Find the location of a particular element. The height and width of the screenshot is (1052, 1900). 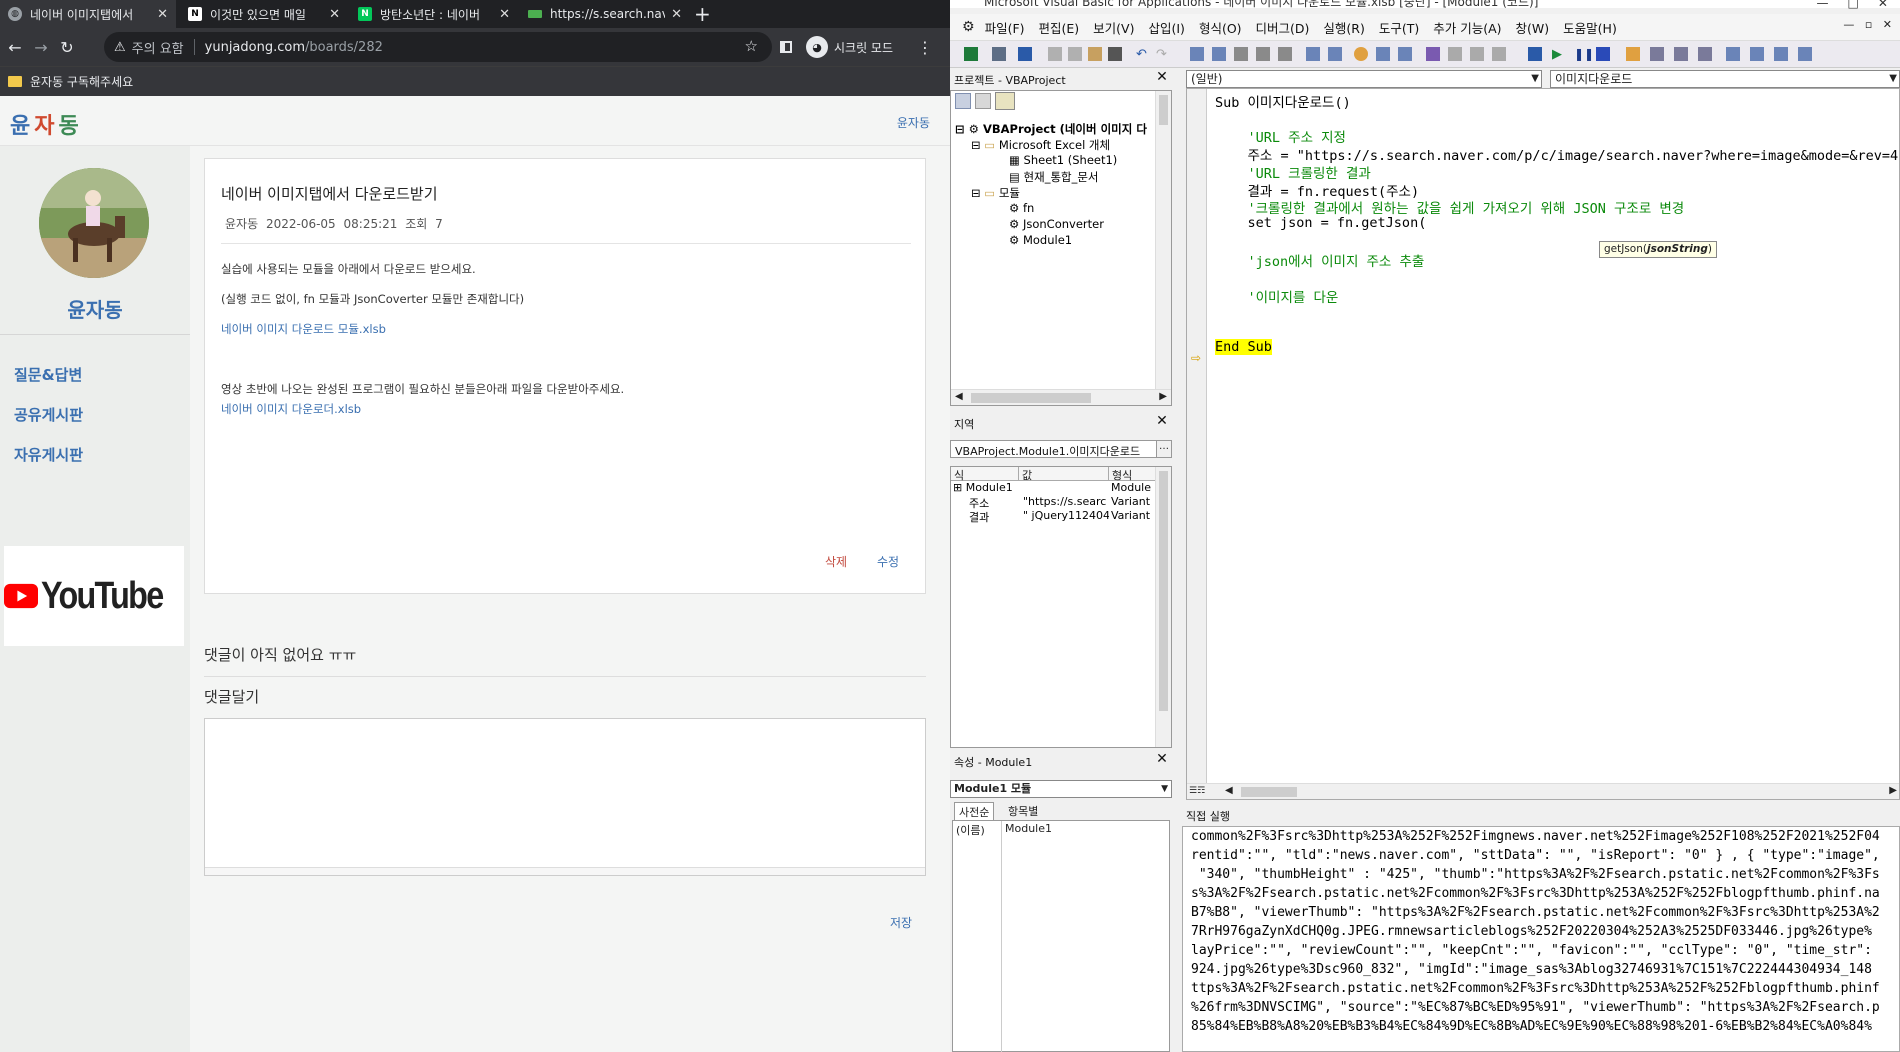

menu-view: 보기(V) is located at coordinates (1113, 27).